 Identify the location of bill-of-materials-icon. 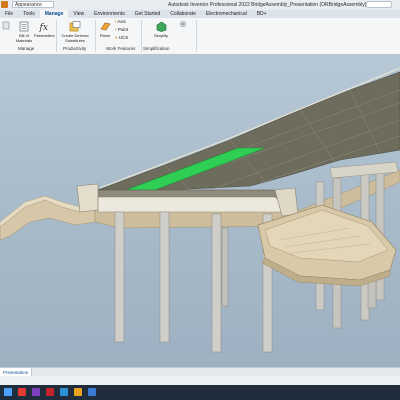
(24, 26).